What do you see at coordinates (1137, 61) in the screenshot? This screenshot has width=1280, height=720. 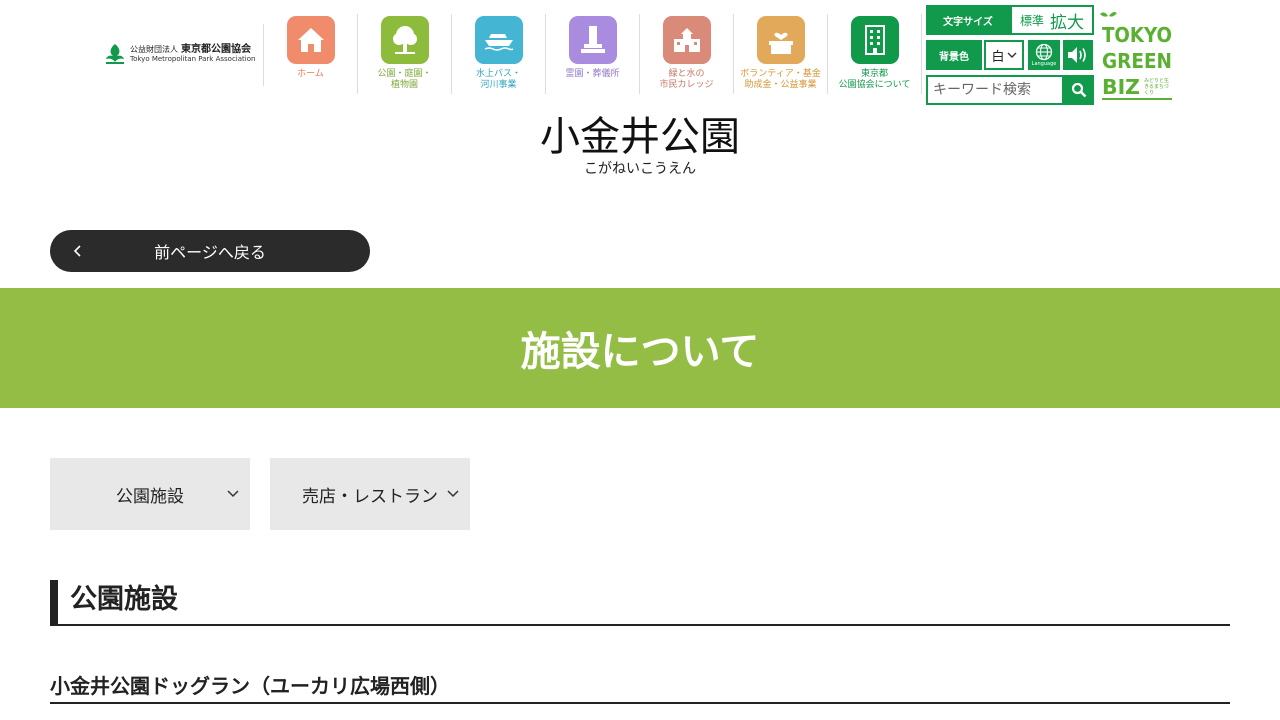 I see `tgb-line2: GREEN` at bounding box center [1137, 61].